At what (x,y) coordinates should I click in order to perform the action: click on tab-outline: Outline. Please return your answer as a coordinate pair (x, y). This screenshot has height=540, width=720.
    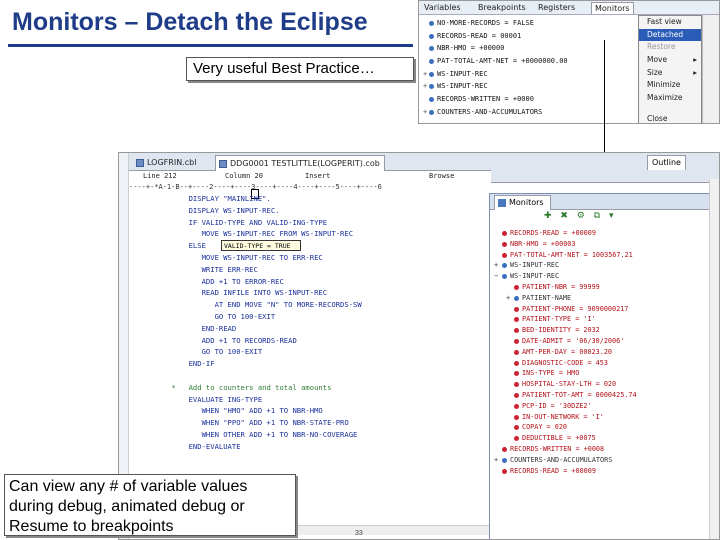
    Looking at the image, I should click on (666, 162).